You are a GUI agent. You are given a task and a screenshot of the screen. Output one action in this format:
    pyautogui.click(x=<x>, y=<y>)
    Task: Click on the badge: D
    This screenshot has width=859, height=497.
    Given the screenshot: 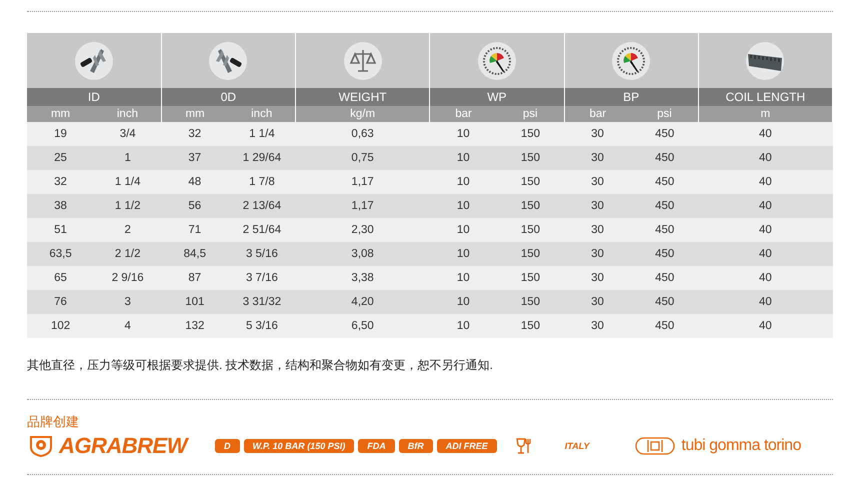 What is the action you would take?
    pyautogui.click(x=227, y=446)
    